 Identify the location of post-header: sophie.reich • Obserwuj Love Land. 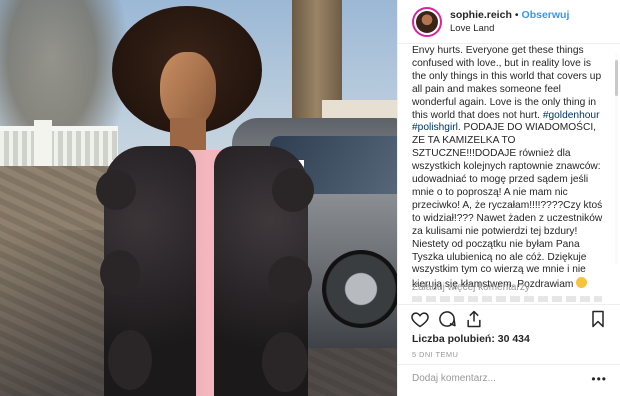
(509, 22).